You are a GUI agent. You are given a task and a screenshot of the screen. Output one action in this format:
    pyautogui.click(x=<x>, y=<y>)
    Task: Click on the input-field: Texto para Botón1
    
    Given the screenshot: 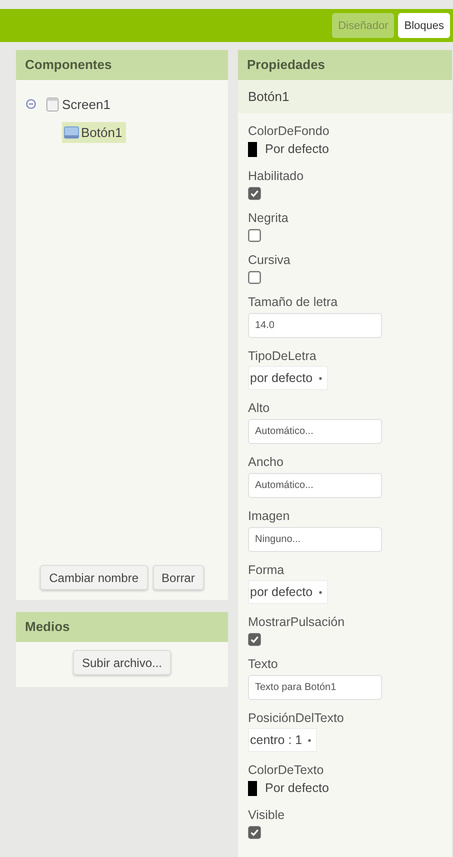 What is the action you would take?
    pyautogui.click(x=315, y=687)
    